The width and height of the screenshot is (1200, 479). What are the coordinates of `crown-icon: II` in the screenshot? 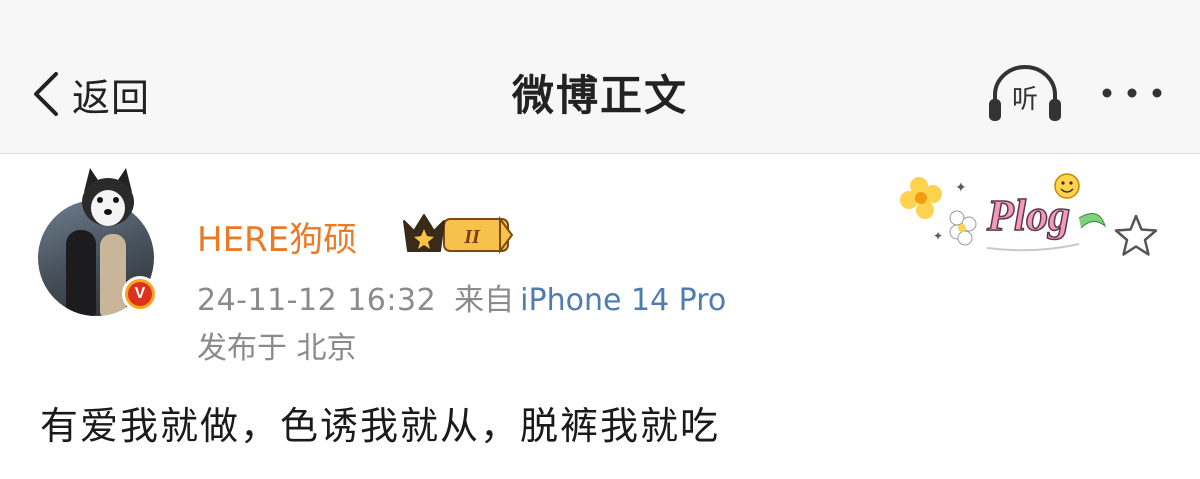 It's located at (458, 234).